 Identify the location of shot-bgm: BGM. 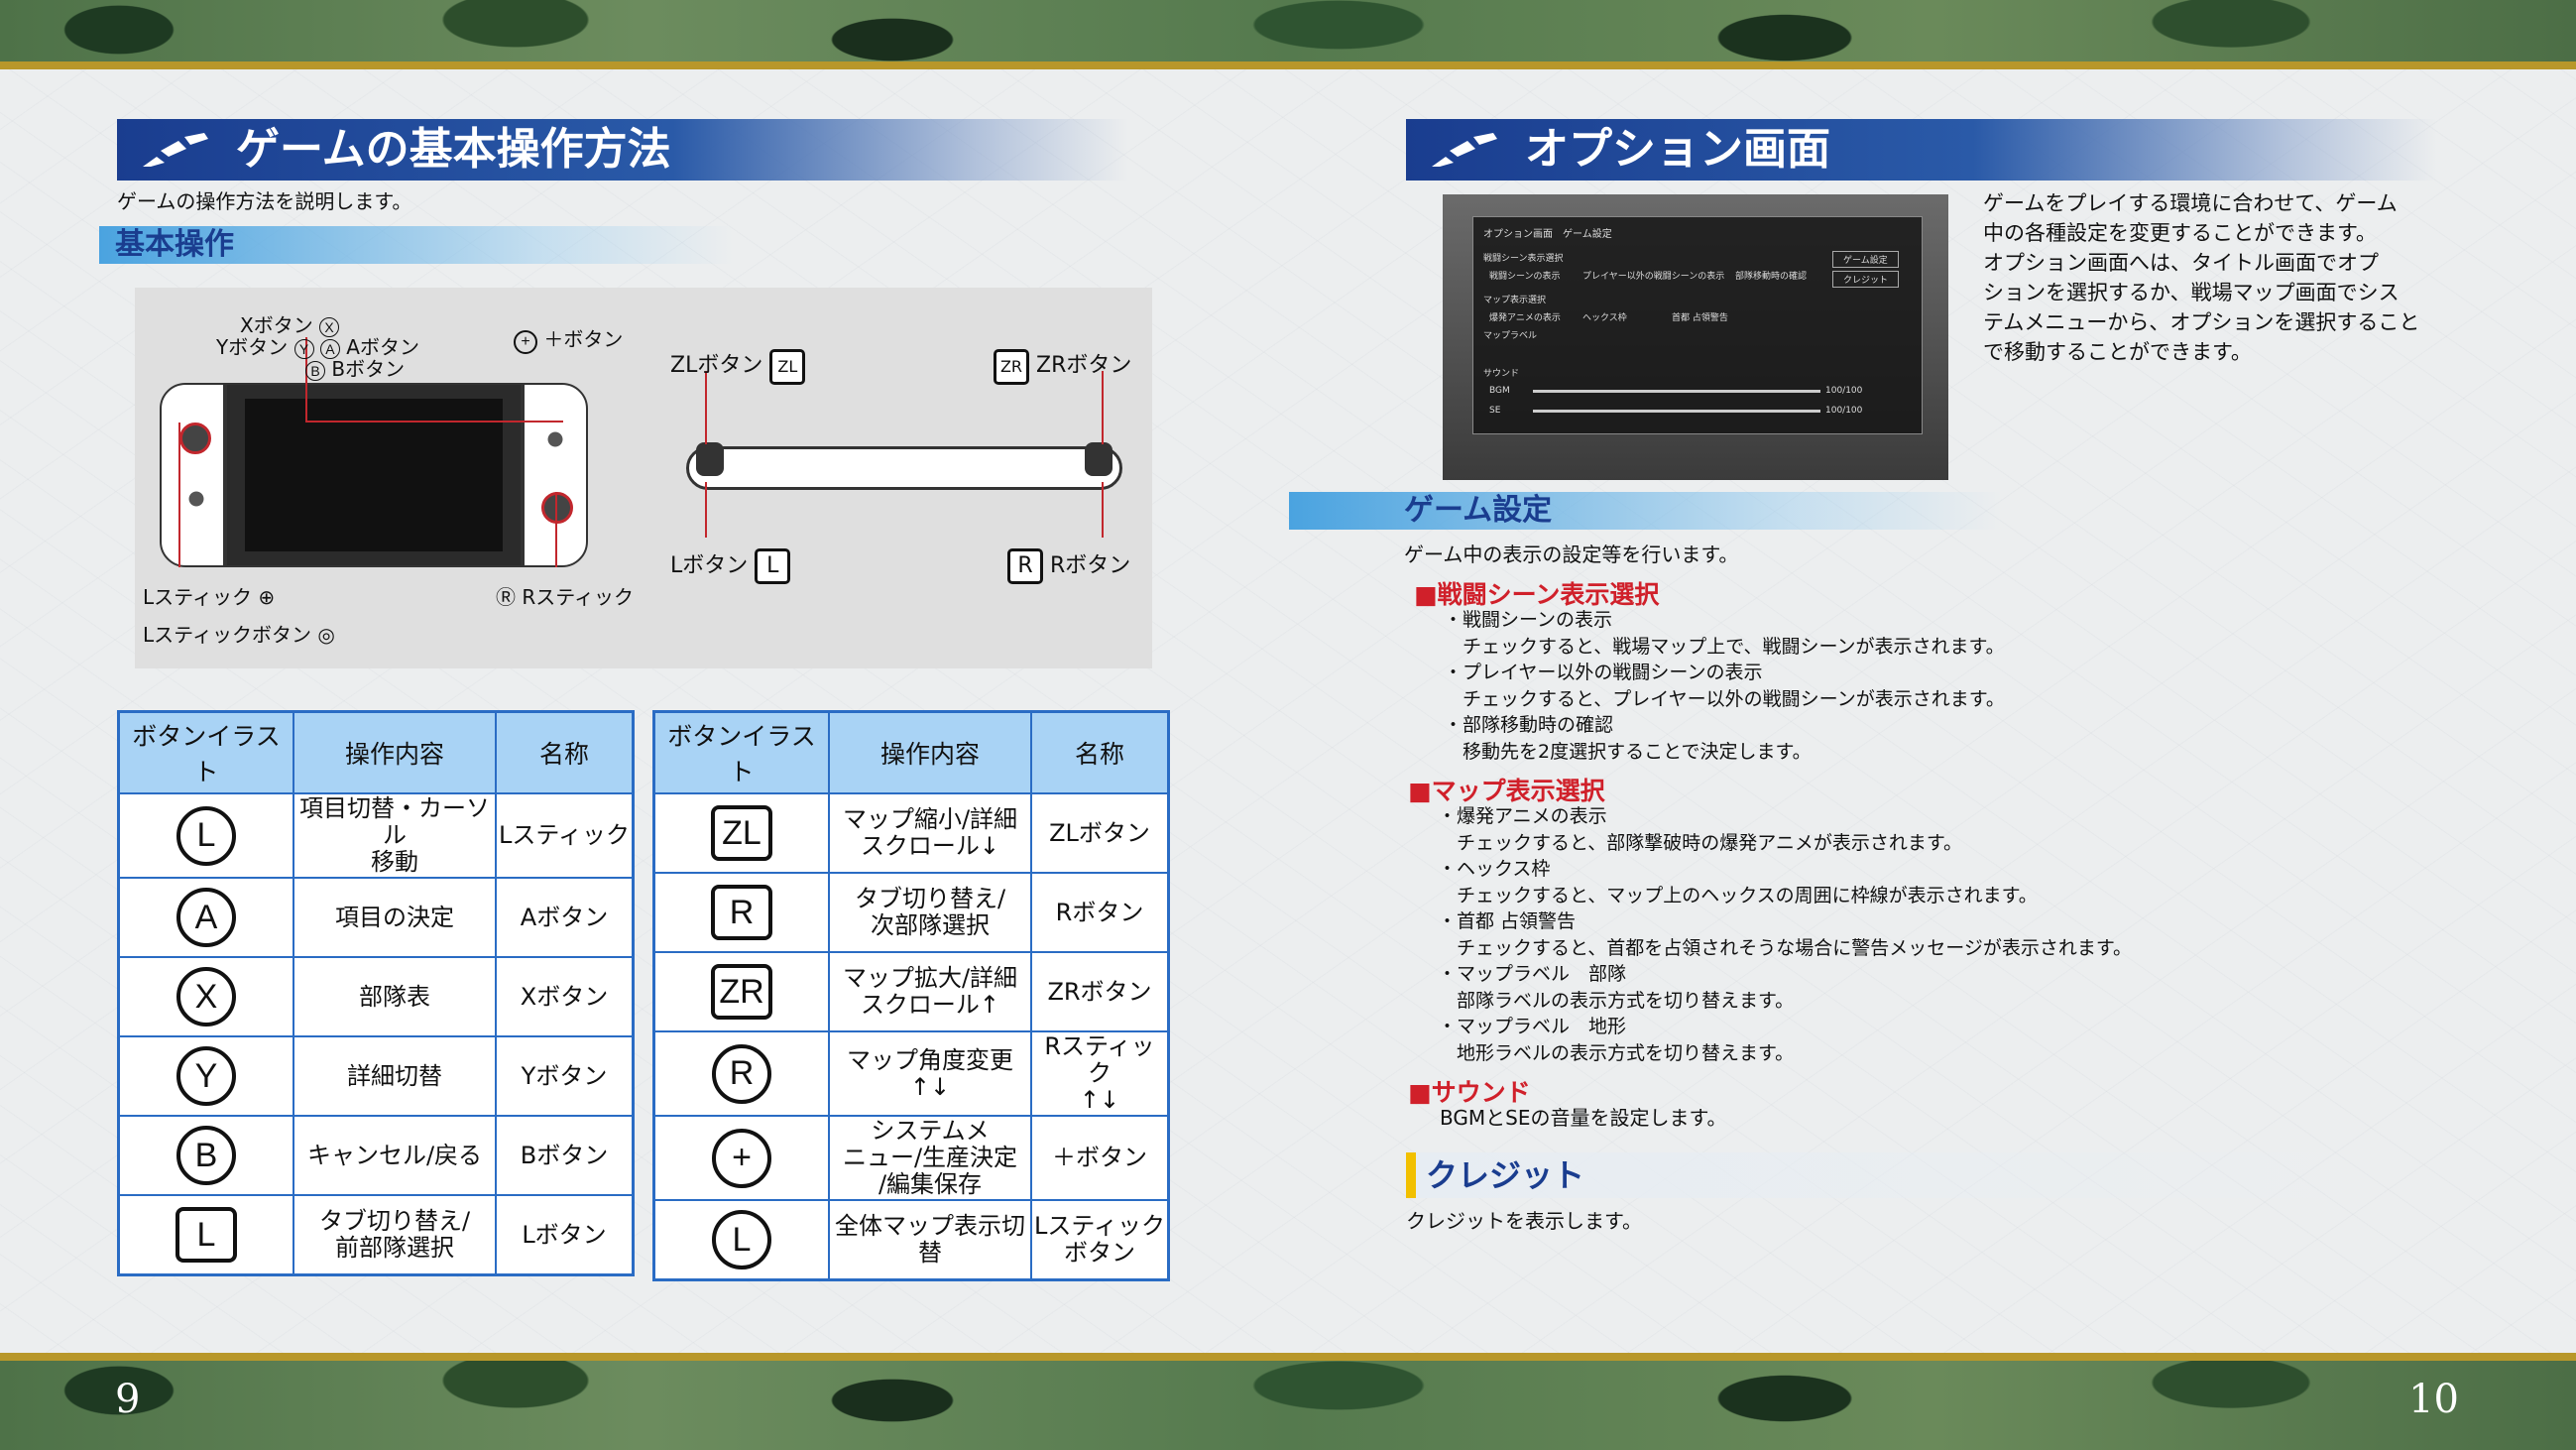
(1499, 391).